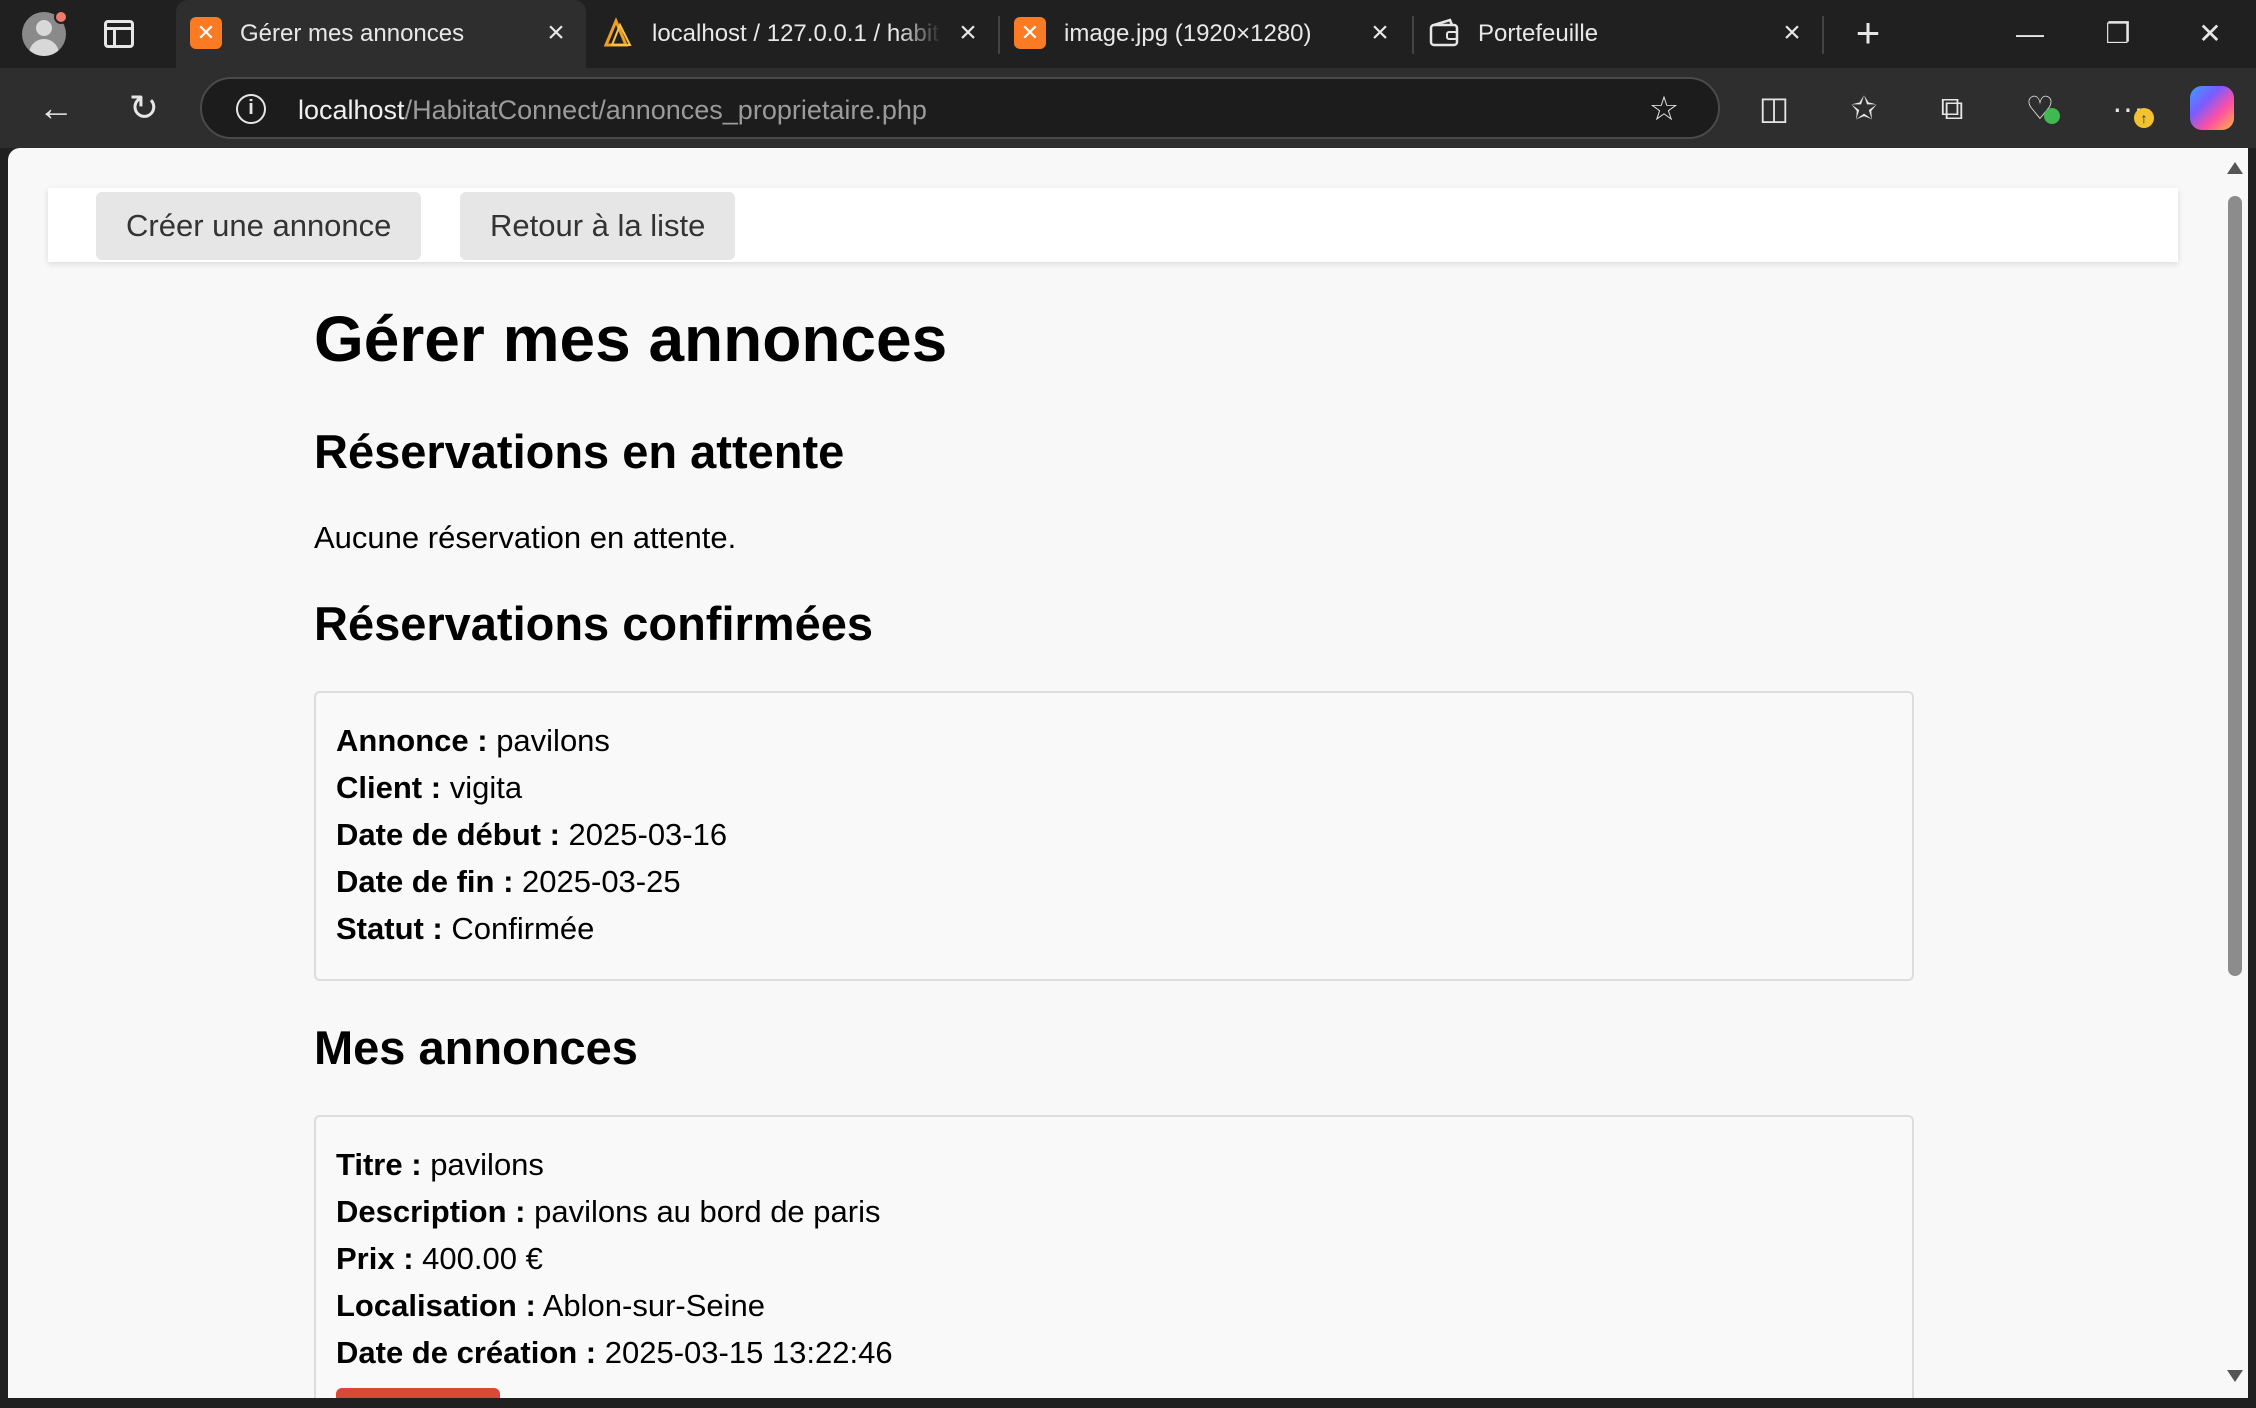 The width and height of the screenshot is (2256, 1408). I want to click on scroll-up-arrow-icon, so click(2235, 168).